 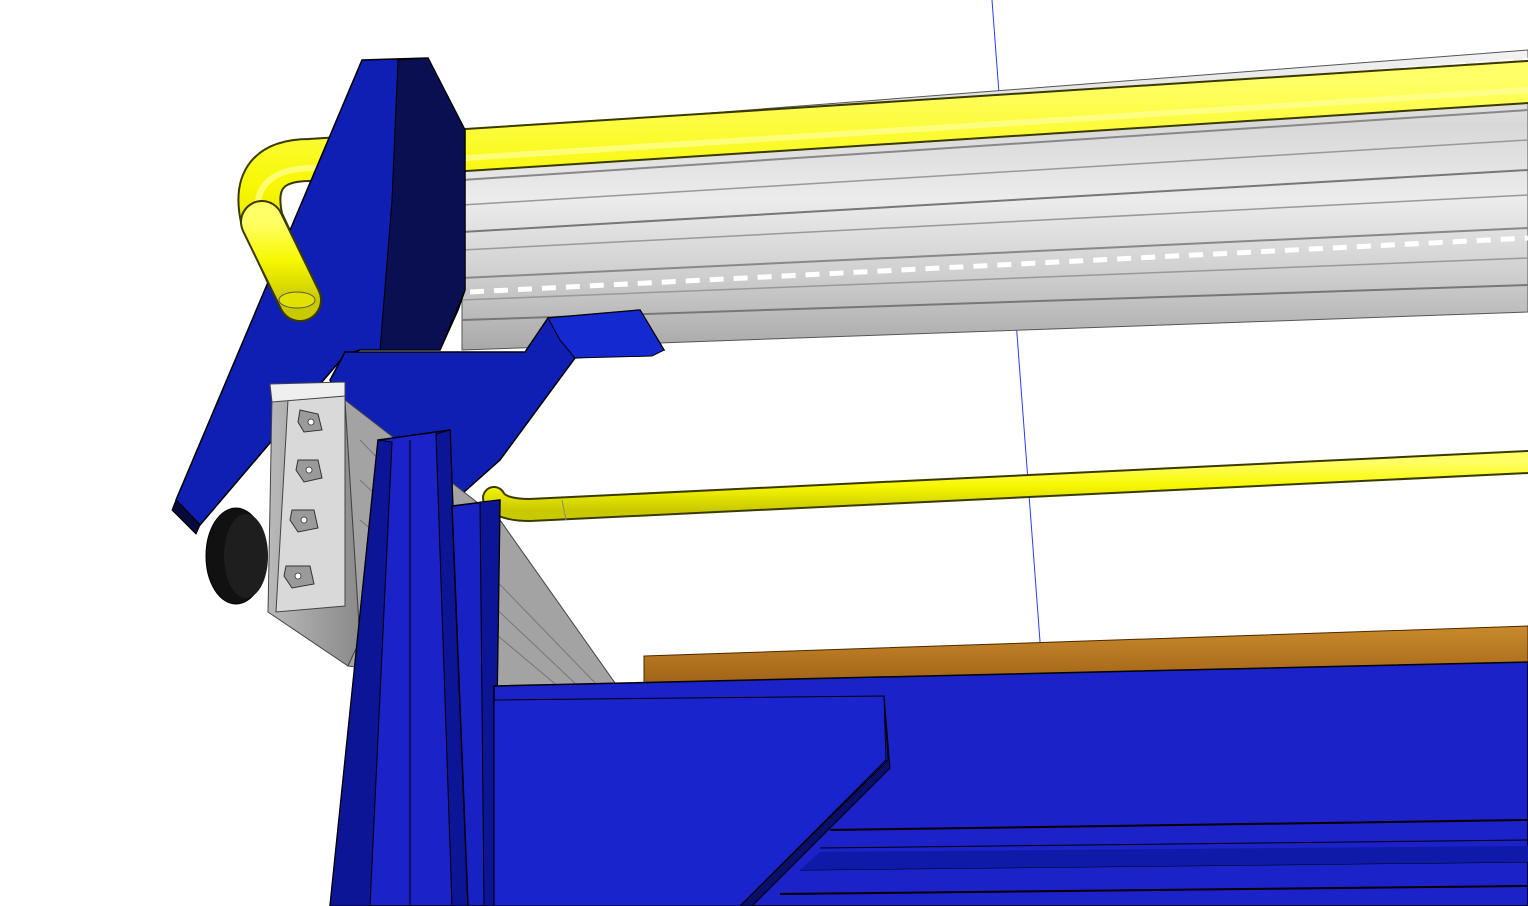 What do you see at coordinates (1005, 486) in the screenshot?
I see `middle-yellow-cable-tube` at bounding box center [1005, 486].